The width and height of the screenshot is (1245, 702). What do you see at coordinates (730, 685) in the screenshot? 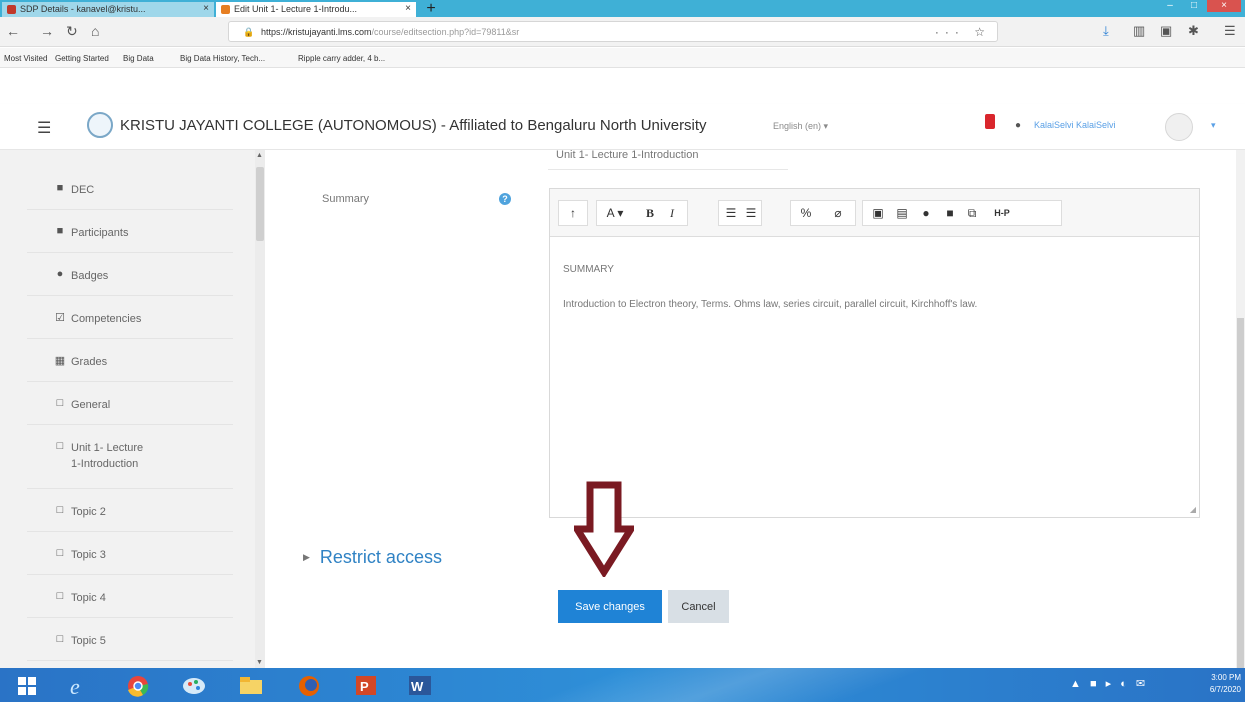
I see `taskbar-glare` at bounding box center [730, 685].